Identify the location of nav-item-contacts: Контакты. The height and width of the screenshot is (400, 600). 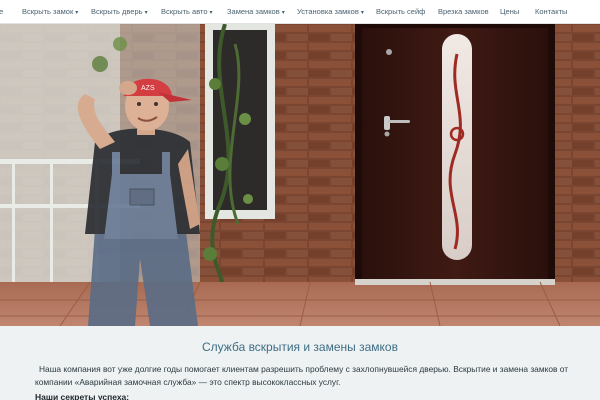
(551, 12).